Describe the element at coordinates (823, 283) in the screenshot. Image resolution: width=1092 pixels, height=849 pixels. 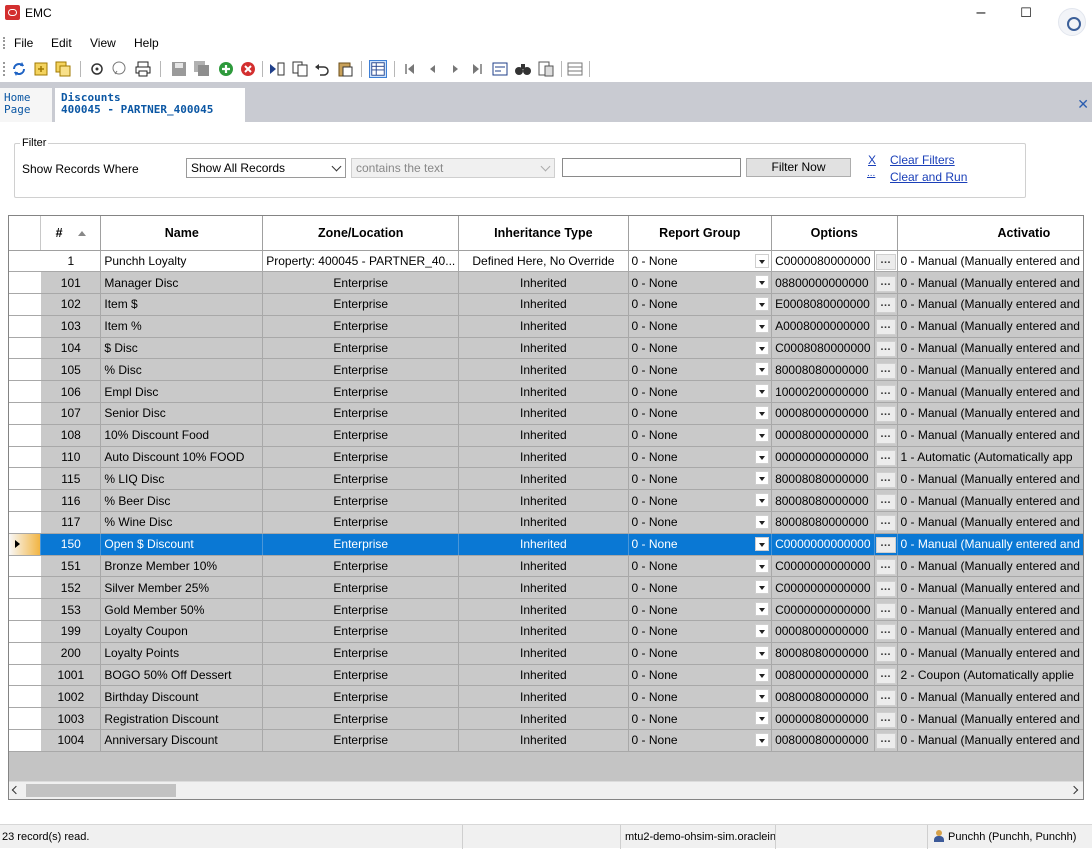
I see `cell-options: 08800000000000` at that location.